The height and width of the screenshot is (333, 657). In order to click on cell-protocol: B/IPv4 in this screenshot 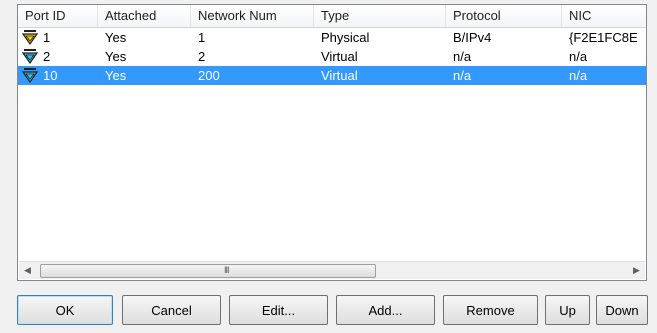, I will do `click(472, 37)`.